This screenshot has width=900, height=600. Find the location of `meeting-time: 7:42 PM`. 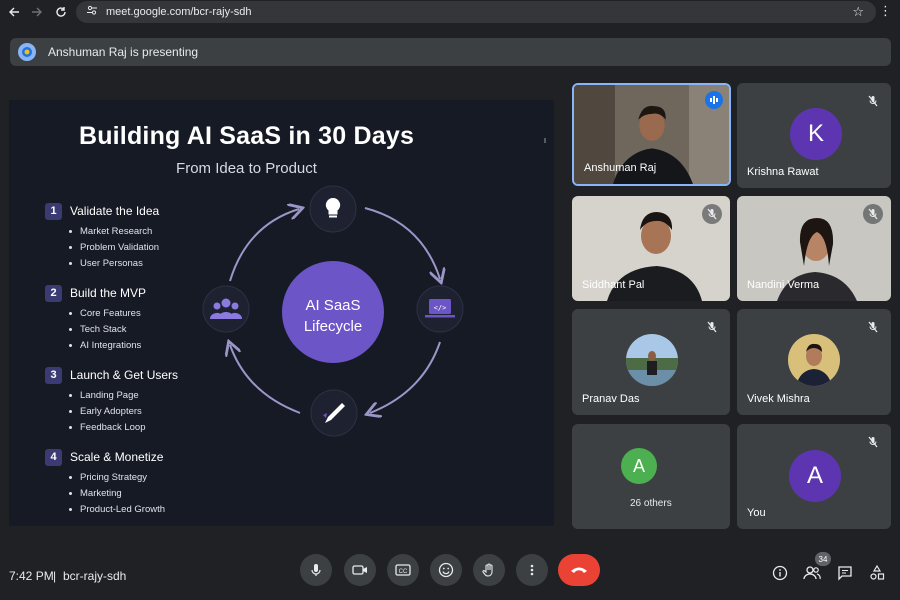

meeting-time: 7:42 PM is located at coordinates (31, 576).